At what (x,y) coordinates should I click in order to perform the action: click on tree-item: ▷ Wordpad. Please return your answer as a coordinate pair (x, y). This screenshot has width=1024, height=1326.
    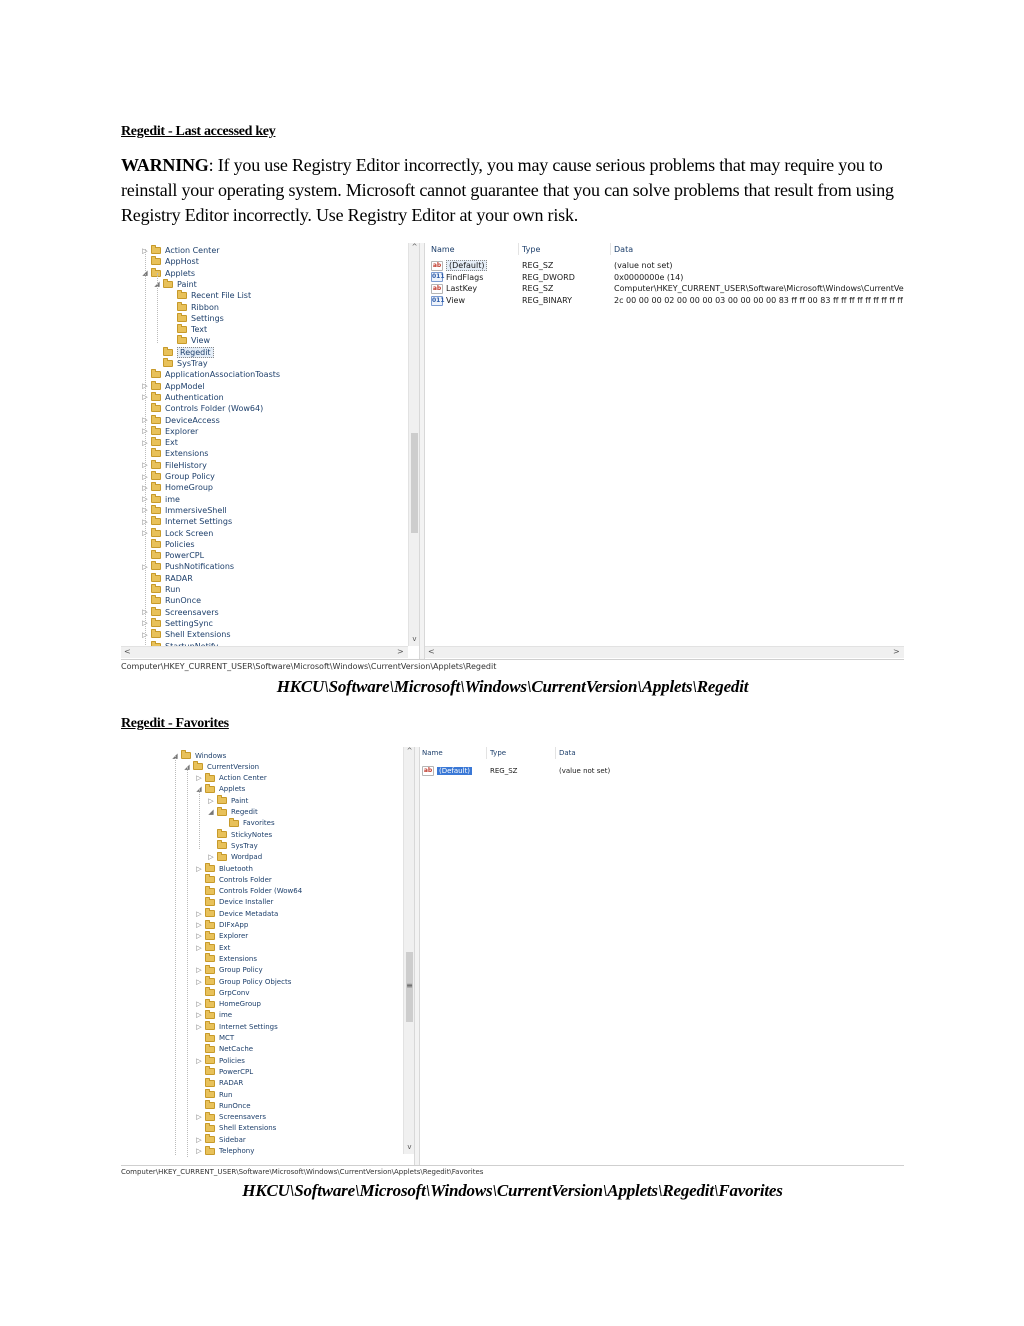
    Looking at the image, I should click on (234, 857).